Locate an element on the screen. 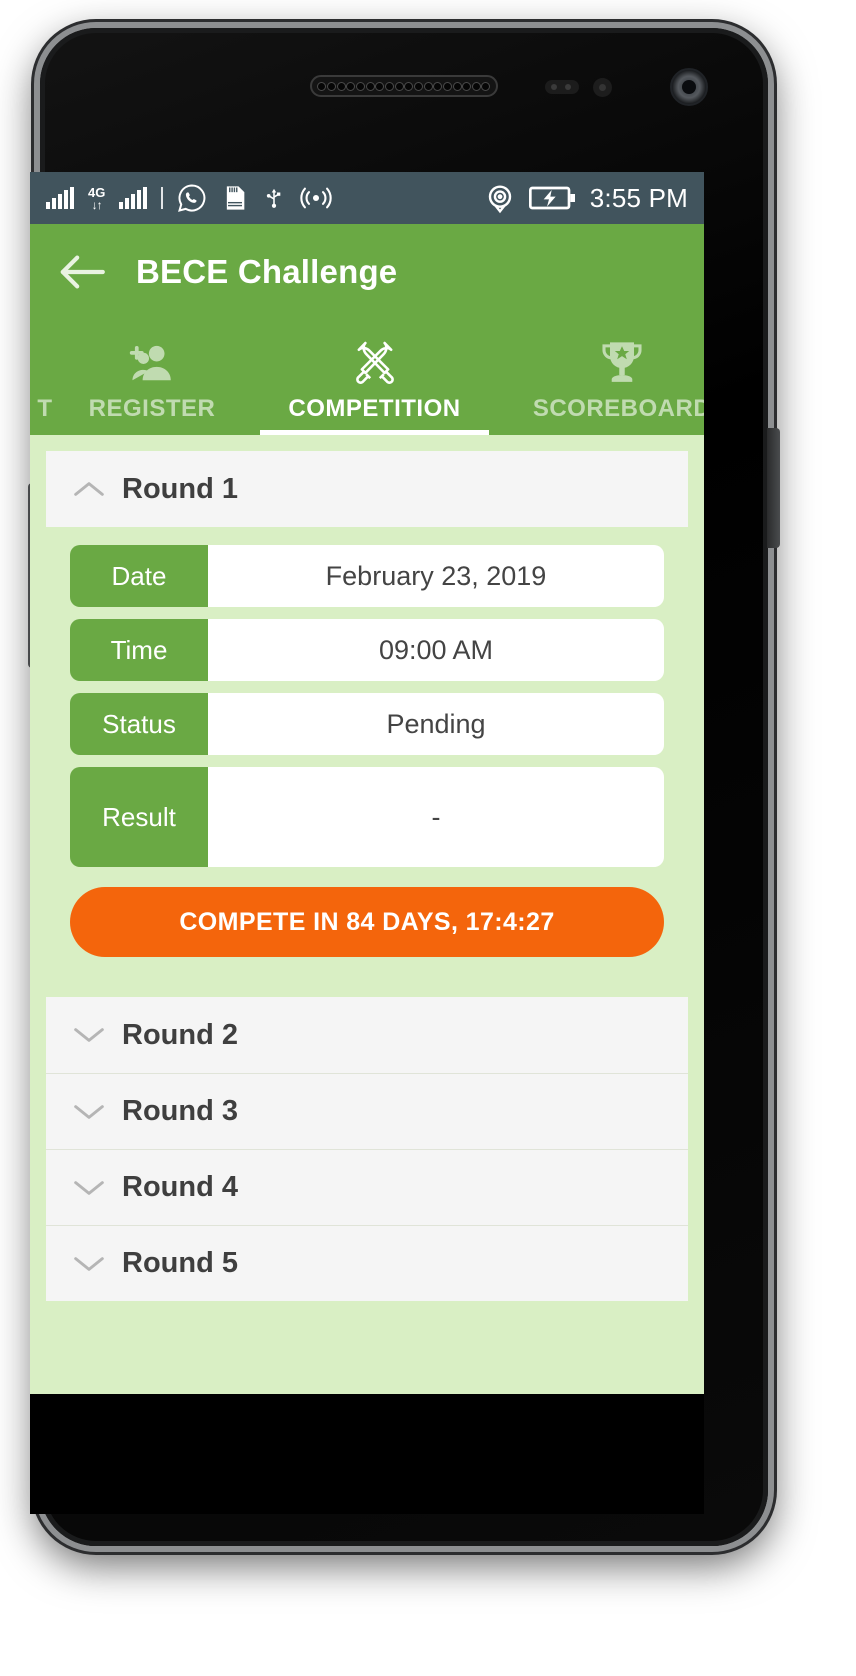  whatsapp-icon is located at coordinates (192, 198).